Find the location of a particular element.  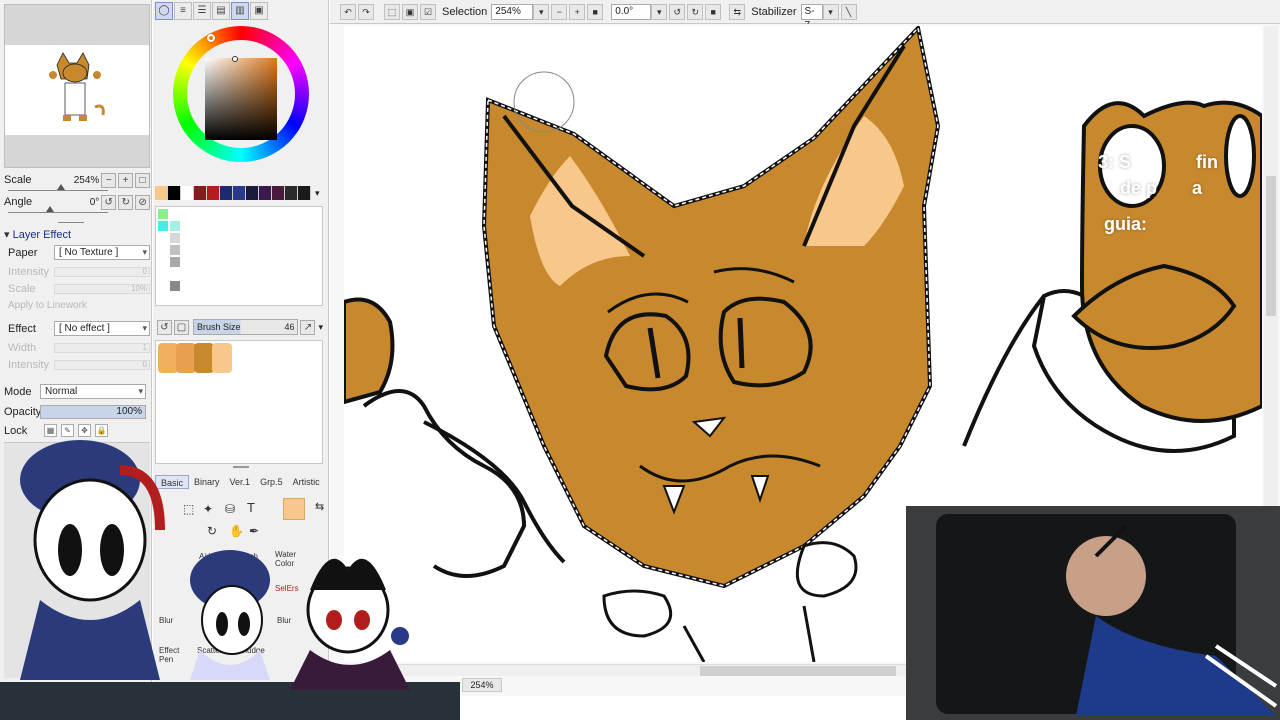

palette-menu-icon: ▾ is located at coordinates (317, 193).